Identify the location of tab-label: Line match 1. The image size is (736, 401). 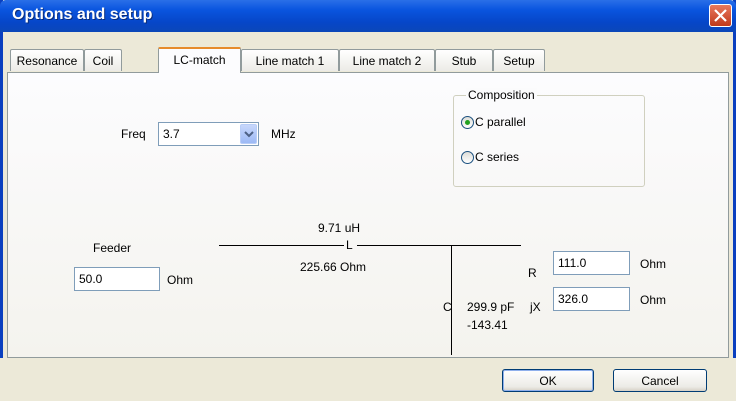
(290, 61).